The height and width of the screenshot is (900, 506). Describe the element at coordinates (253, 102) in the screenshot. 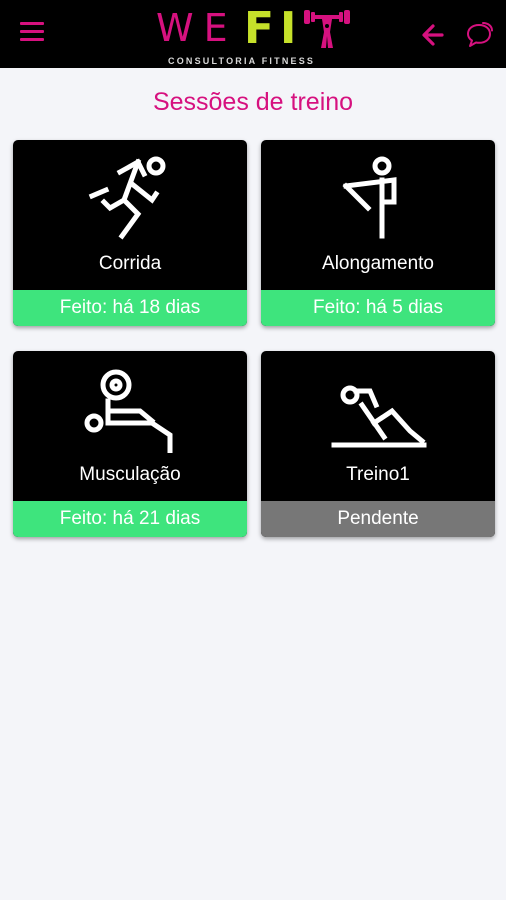

I see `page-title: Sessões de treino` at that location.